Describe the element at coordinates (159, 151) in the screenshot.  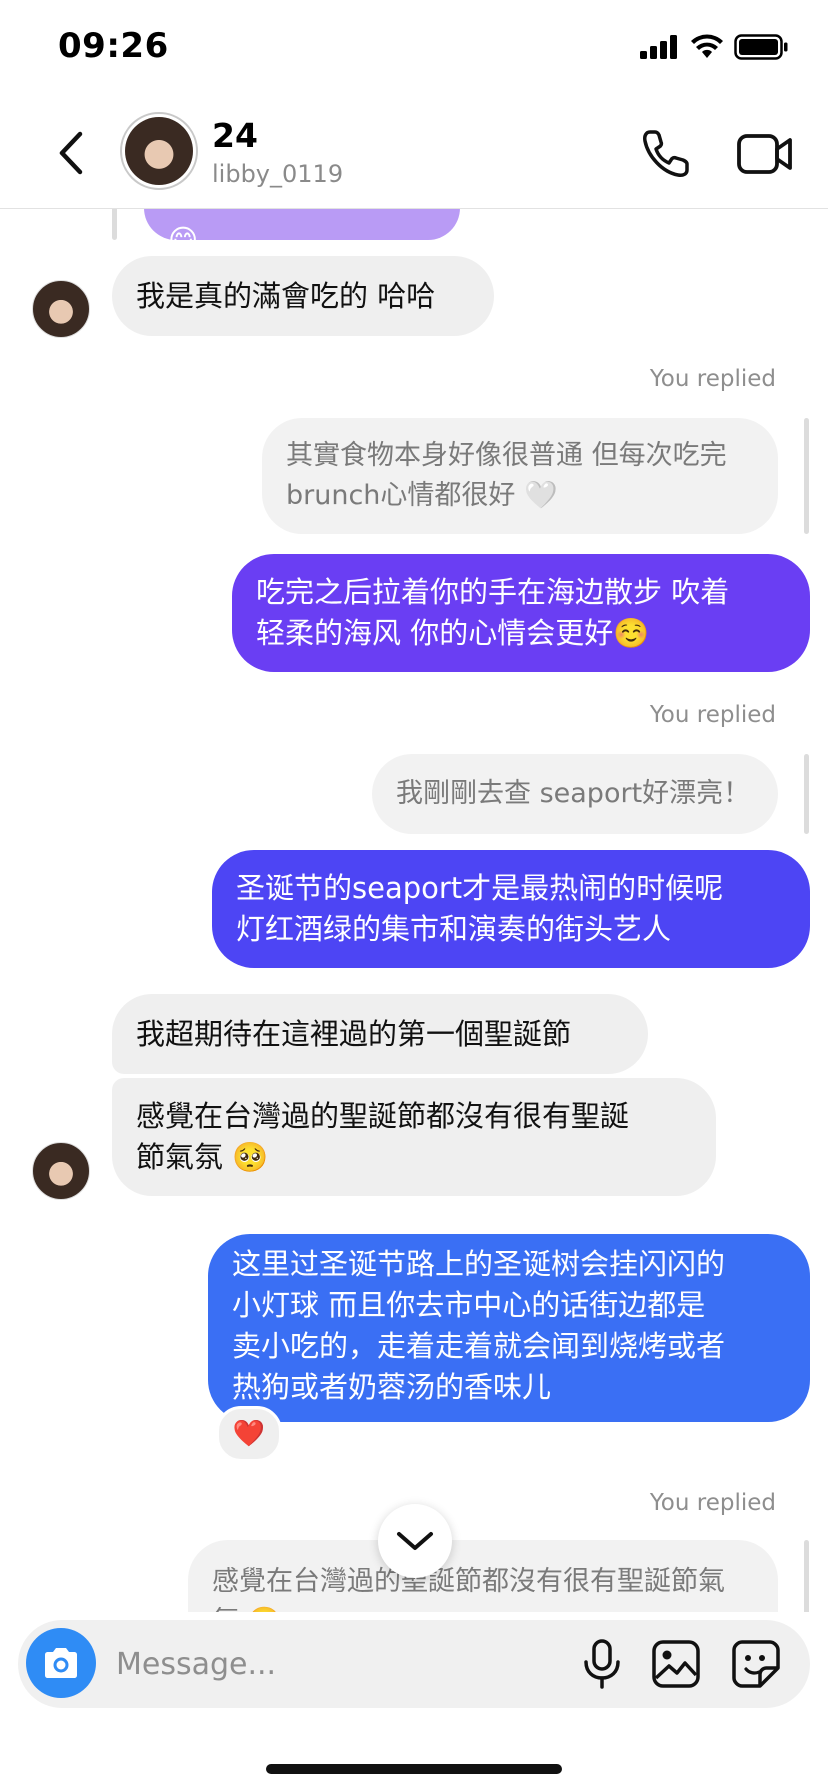
I see `avatar` at that location.